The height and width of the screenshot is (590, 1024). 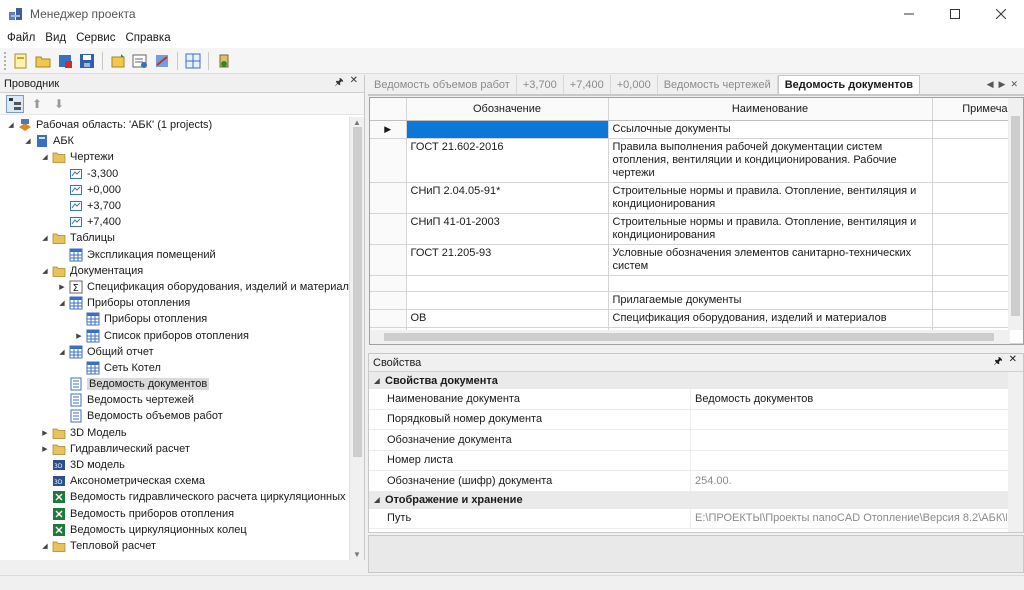 I want to click on properties-scrollbar, so click(x=1015, y=452).